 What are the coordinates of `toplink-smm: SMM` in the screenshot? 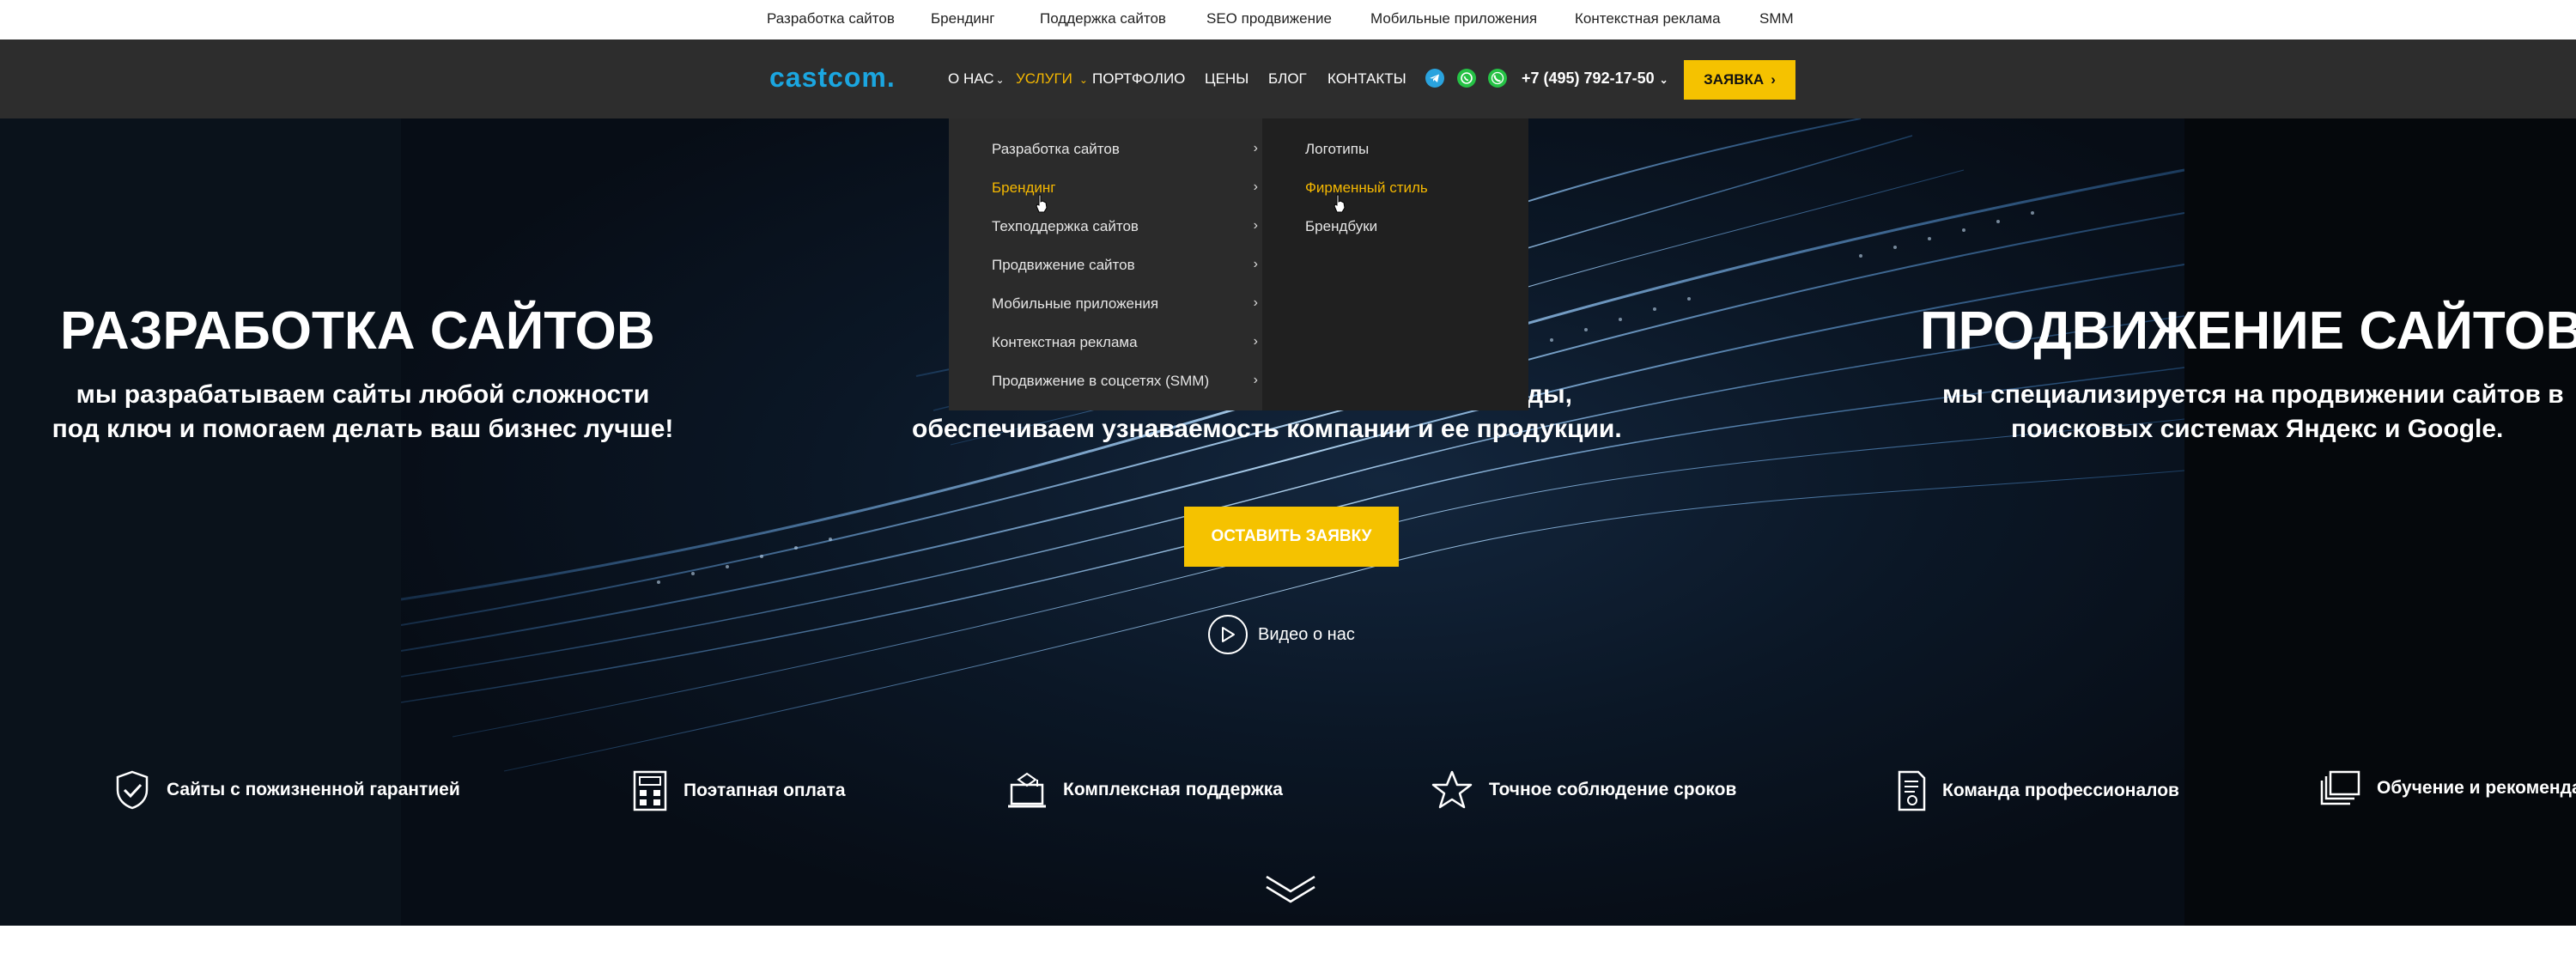 It's located at (1777, 18).